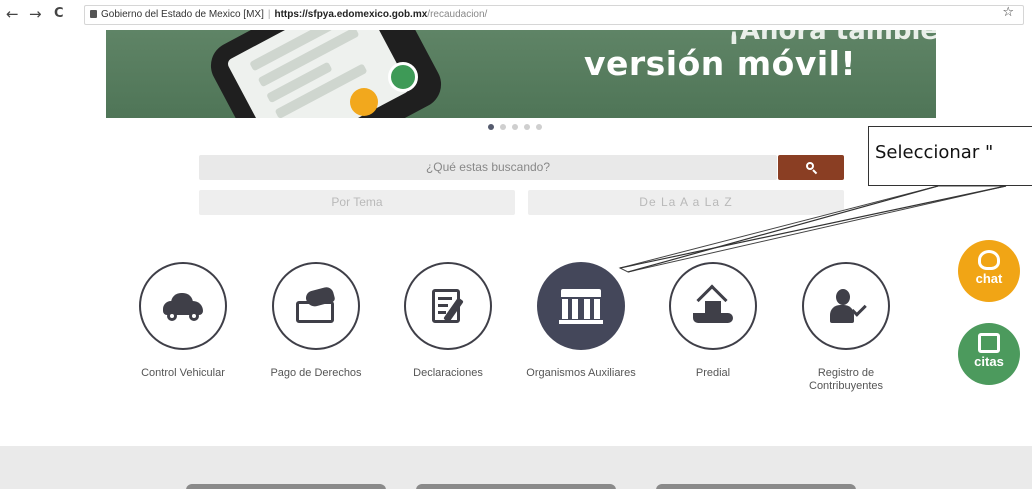 This screenshot has width=1032, height=489. Describe the element at coordinates (989, 260) in the screenshot. I see `headset-icon` at that location.